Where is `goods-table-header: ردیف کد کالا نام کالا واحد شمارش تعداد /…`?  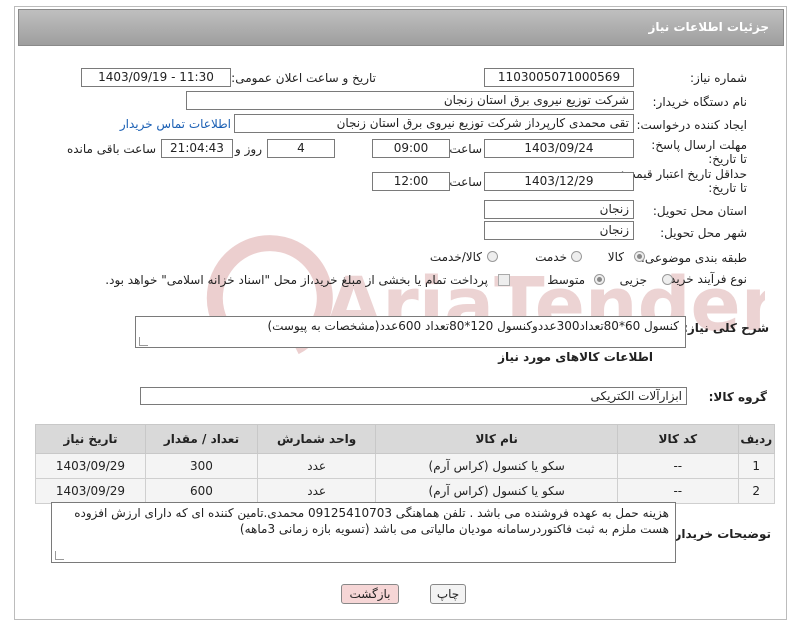
goods-table-header: ردیف کد کالا نام کالا واحد شمارش تعداد /… is located at coordinates (405, 439).